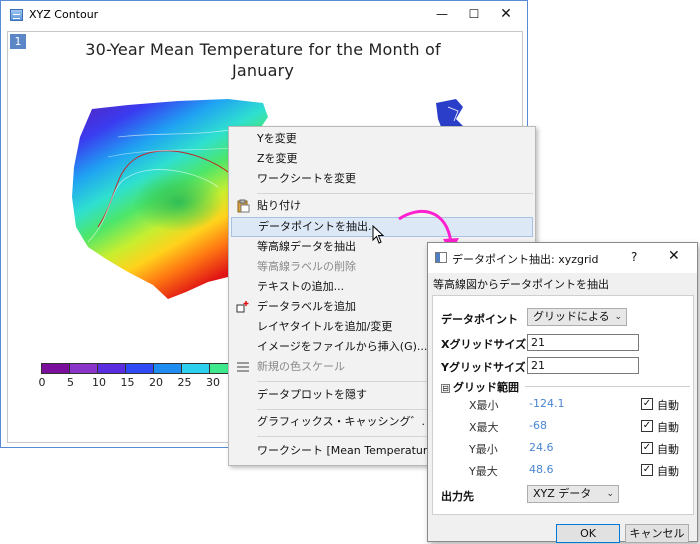 This screenshot has width=700, height=544. Describe the element at coordinates (70, 382) in the screenshot. I see `color-scale-label: 5` at that location.